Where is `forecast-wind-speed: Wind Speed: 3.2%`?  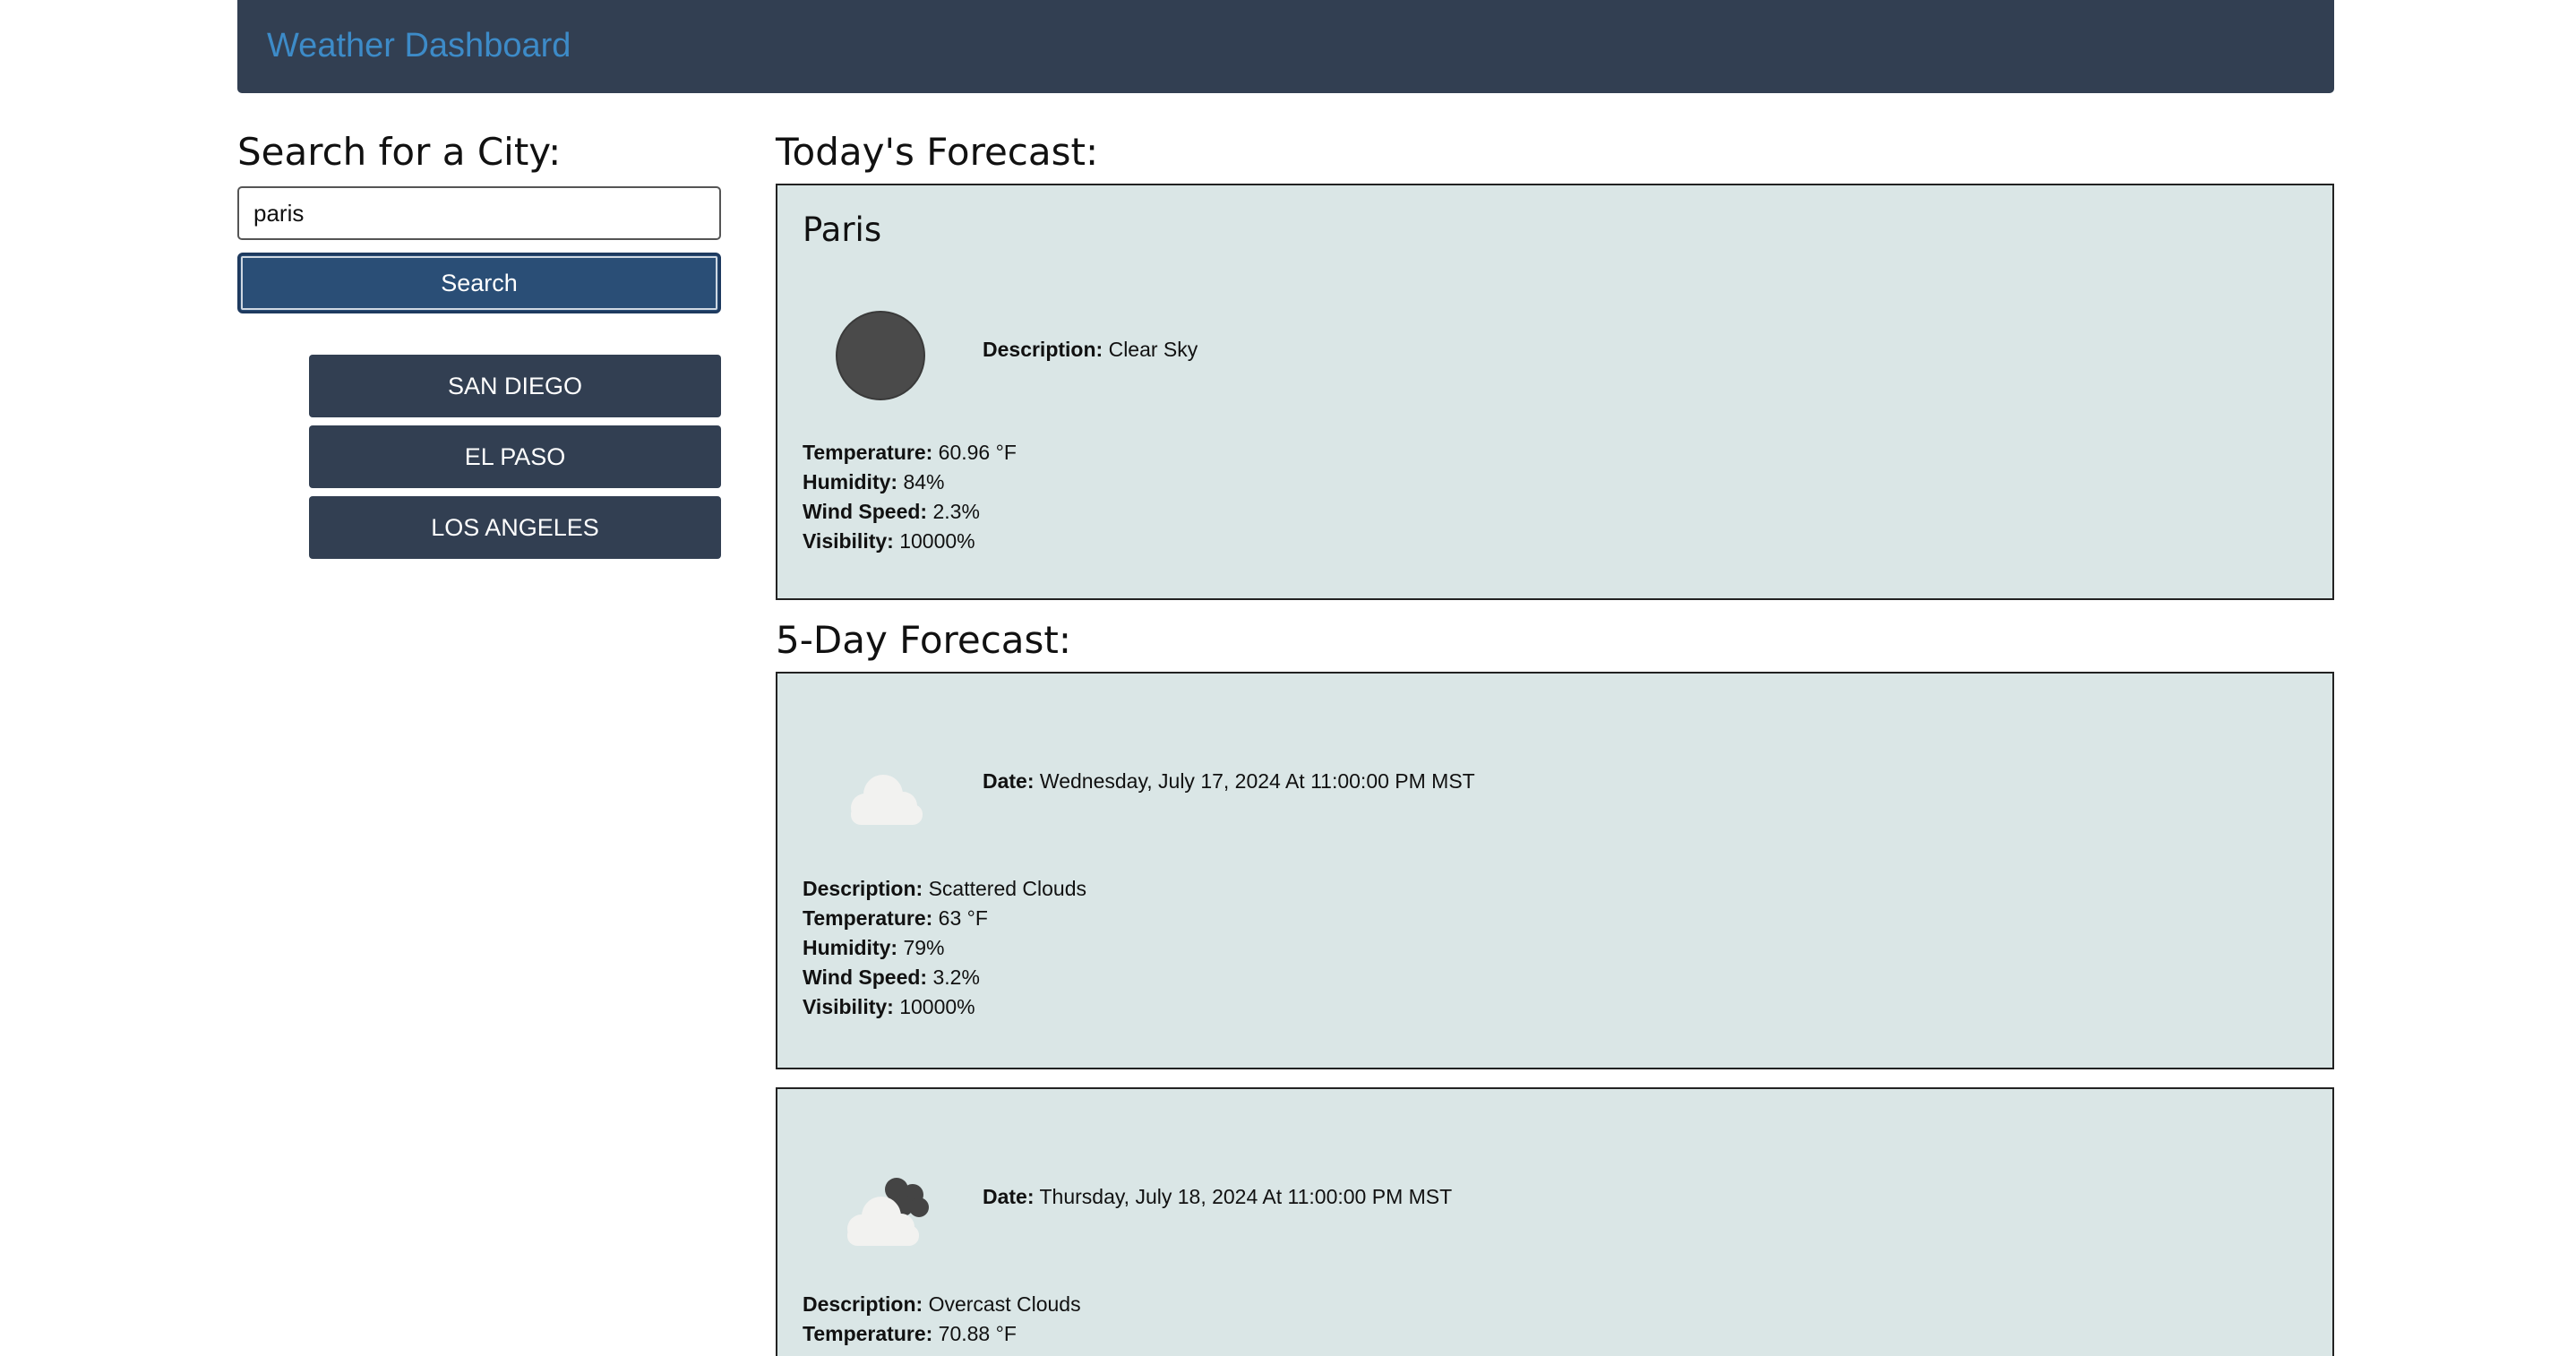 forecast-wind-speed: Wind Speed: 3.2% is located at coordinates (891, 977).